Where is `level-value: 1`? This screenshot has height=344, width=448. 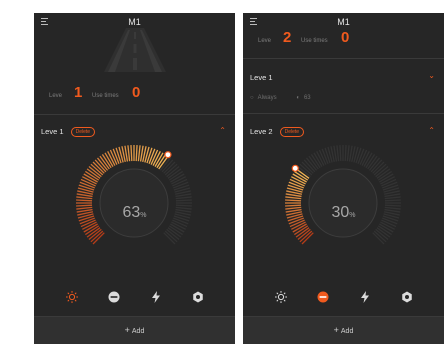
level-value: 1 is located at coordinates (78, 92).